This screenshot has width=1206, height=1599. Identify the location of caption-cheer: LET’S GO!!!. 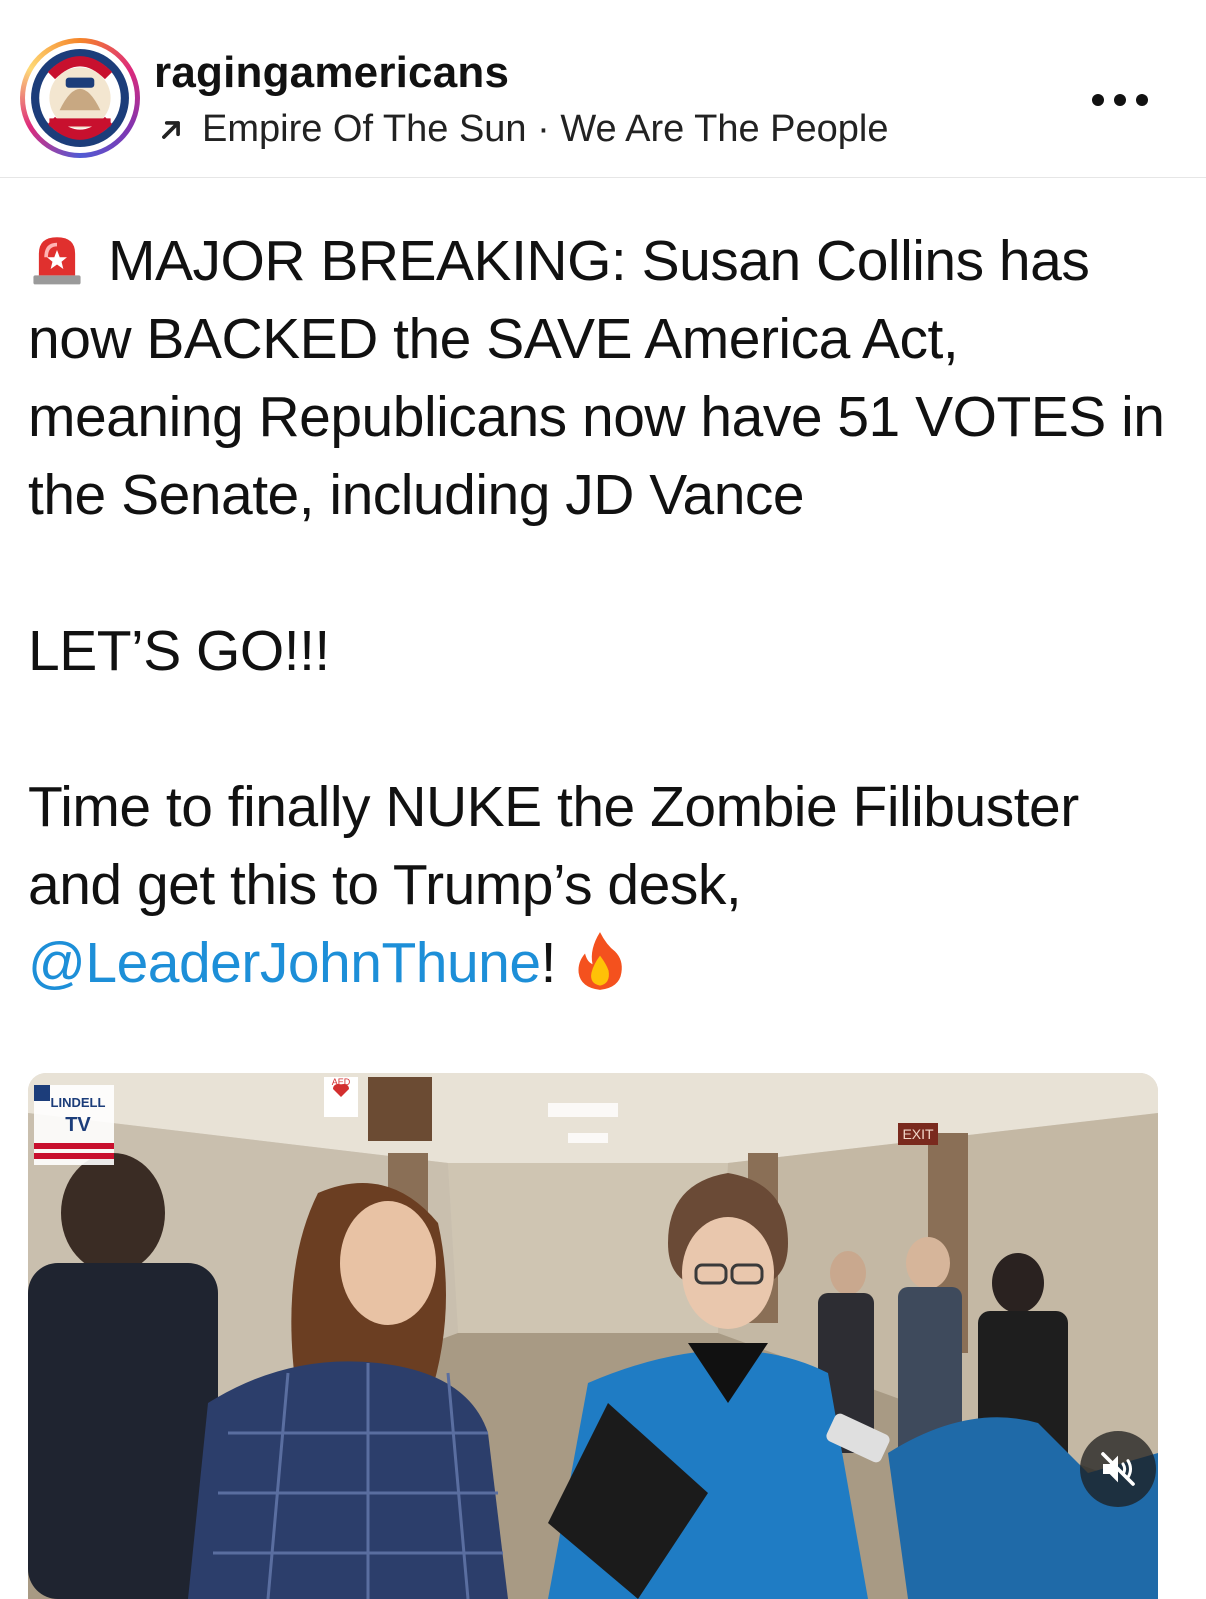
(179, 651).